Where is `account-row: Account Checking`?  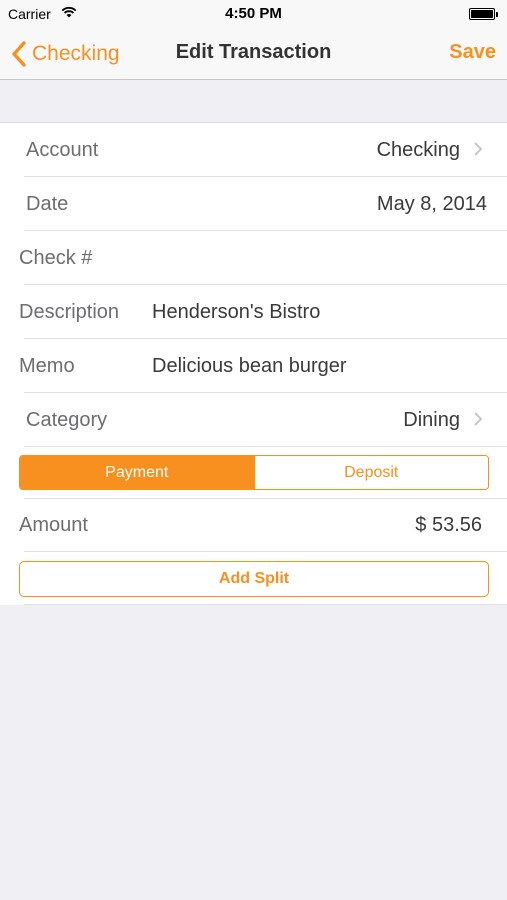 account-row: Account Checking is located at coordinates (253, 150).